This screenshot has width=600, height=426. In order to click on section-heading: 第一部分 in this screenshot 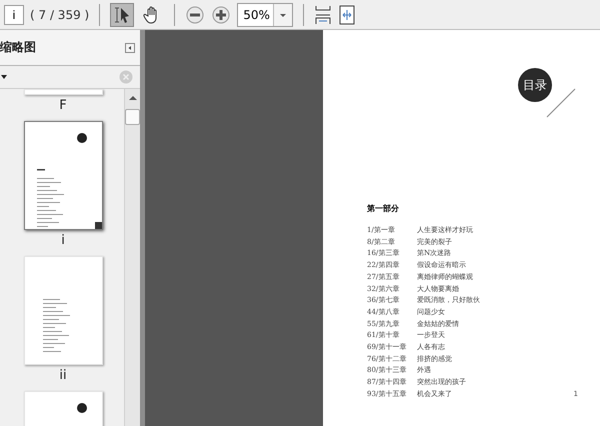, I will do `click(383, 208)`.